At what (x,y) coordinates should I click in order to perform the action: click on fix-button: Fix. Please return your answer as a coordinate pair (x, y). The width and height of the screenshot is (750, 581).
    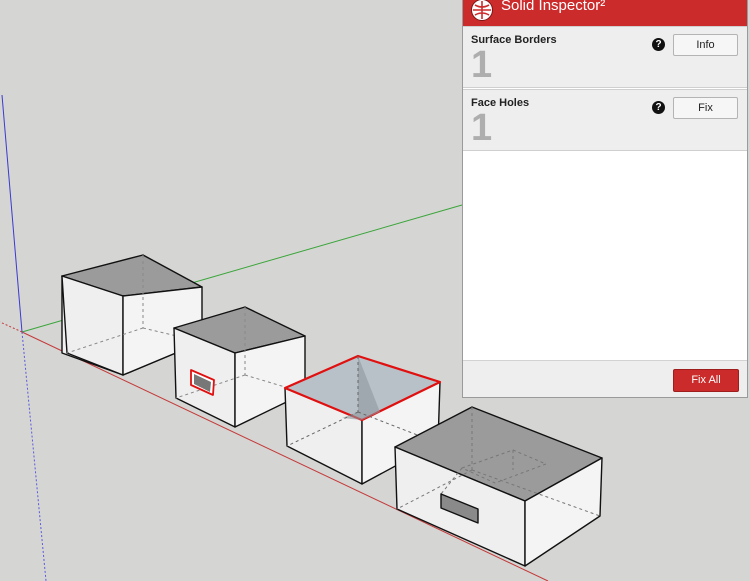
    Looking at the image, I should click on (705, 108).